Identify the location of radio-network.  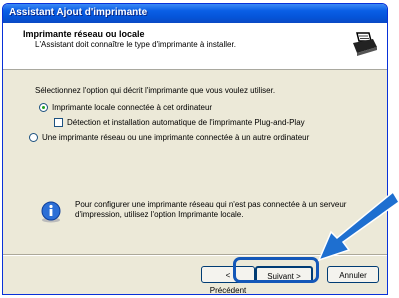
(33, 137).